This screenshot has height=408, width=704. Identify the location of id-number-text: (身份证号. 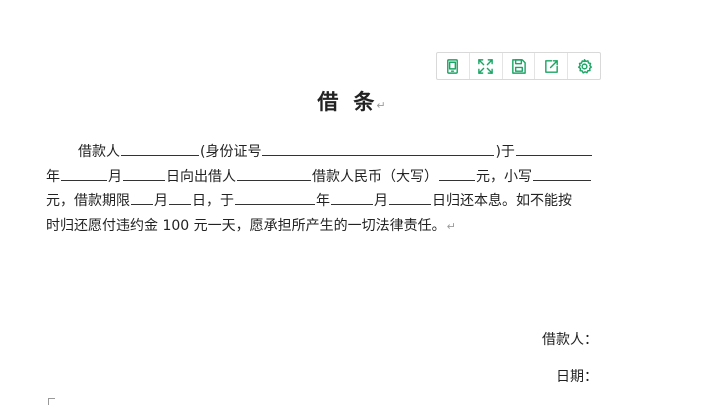
(231, 152).